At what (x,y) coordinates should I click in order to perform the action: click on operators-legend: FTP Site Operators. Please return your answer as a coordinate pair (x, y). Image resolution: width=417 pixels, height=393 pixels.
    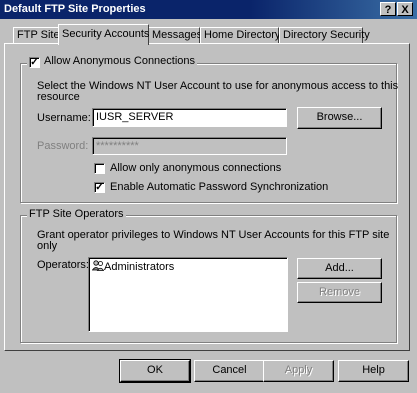
    Looking at the image, I should click on (76, 214).